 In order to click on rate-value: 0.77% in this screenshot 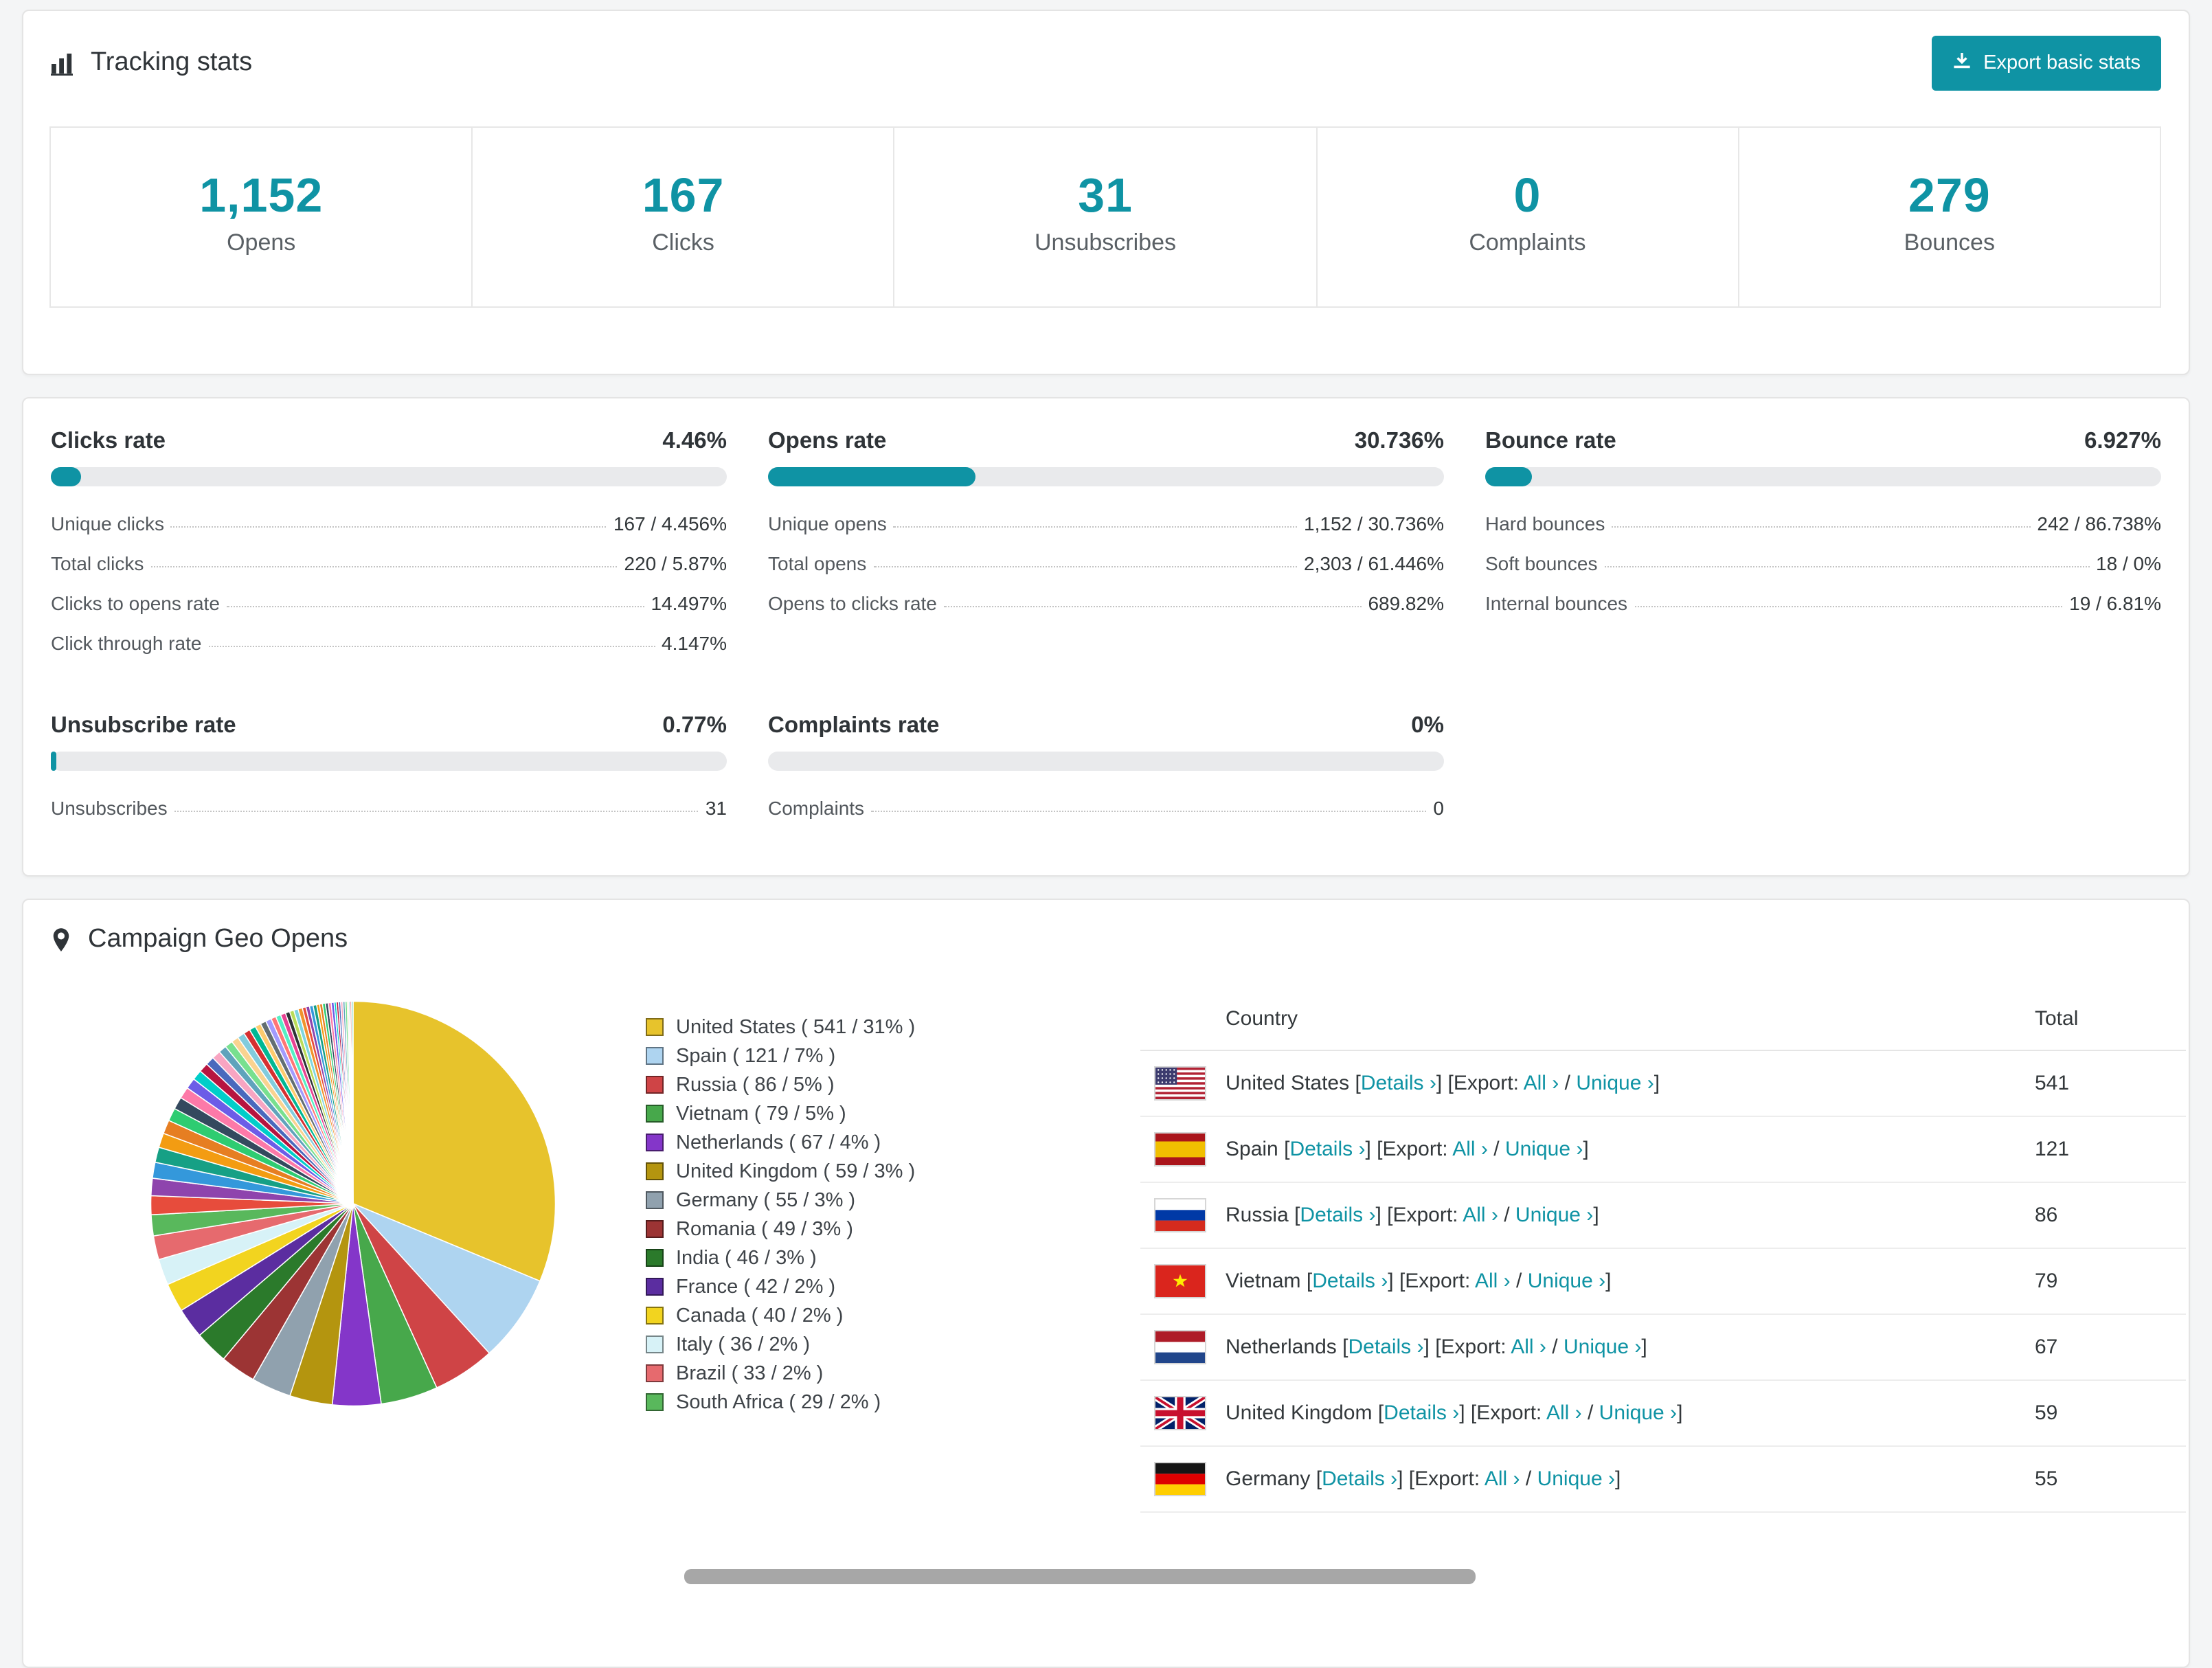, I will do `click(694, 726)`.